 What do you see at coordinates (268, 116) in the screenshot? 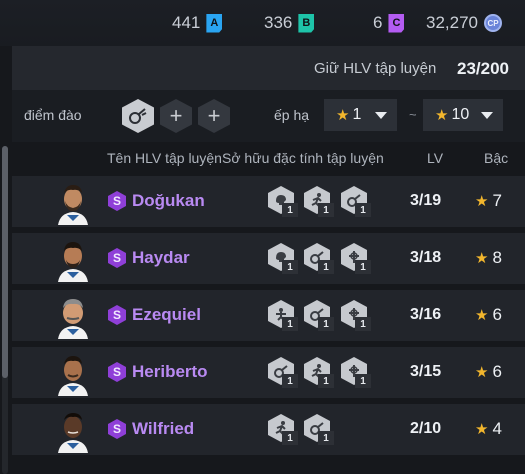
I see `filter-bar: điểm đào + + ếp hạ ★ 1 ~ ★ 10` at bounding box center [268, 116].